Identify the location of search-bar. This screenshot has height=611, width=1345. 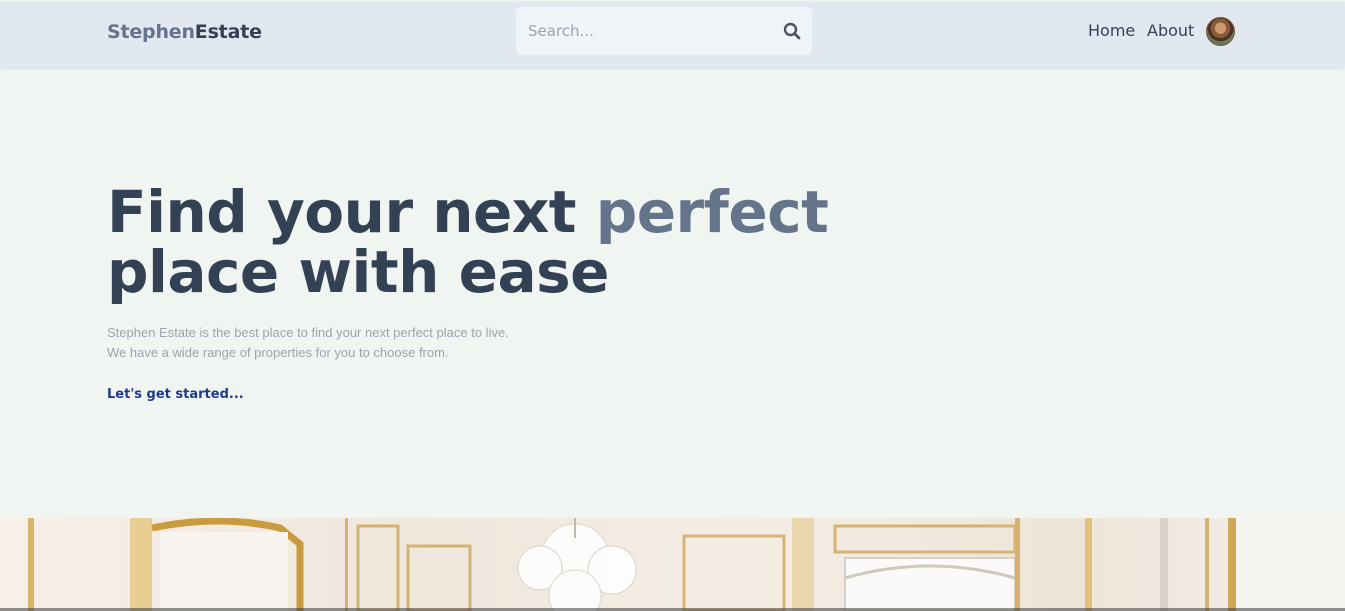
(664, 31).